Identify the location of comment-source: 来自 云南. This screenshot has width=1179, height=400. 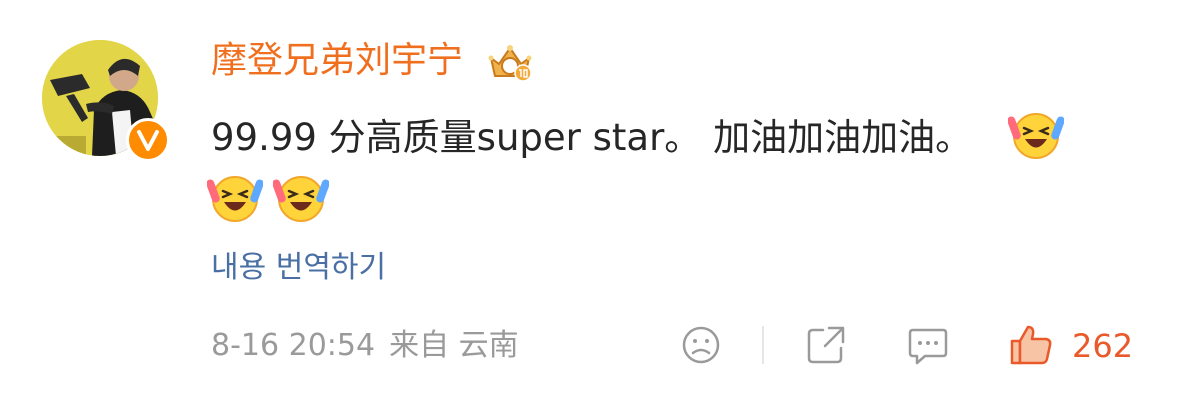
(454, 345).